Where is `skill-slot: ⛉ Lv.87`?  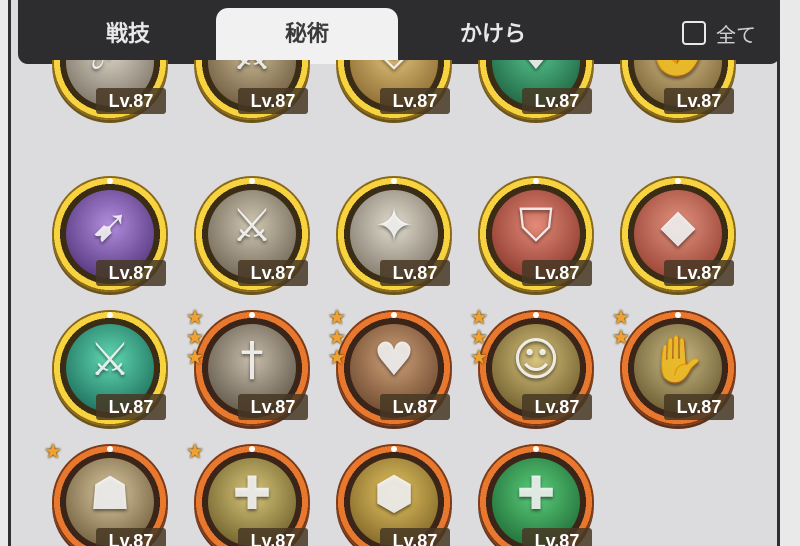
skill-slot: ⛉ Lv.87 is located at coordinates (536, 234).